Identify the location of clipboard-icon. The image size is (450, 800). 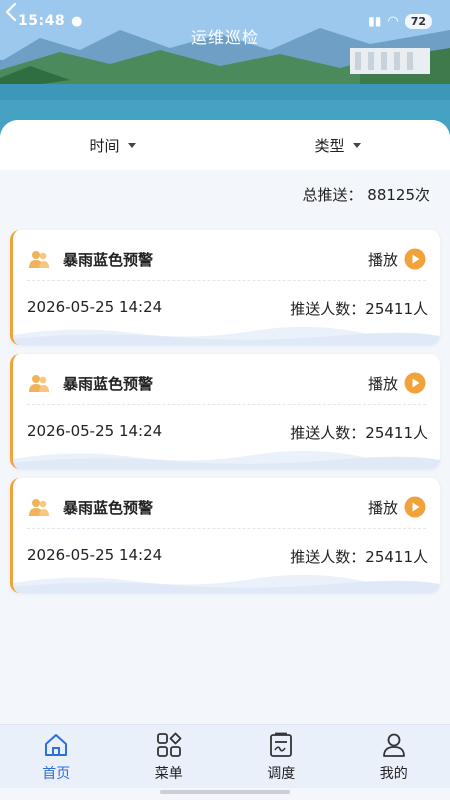
(281, 744).